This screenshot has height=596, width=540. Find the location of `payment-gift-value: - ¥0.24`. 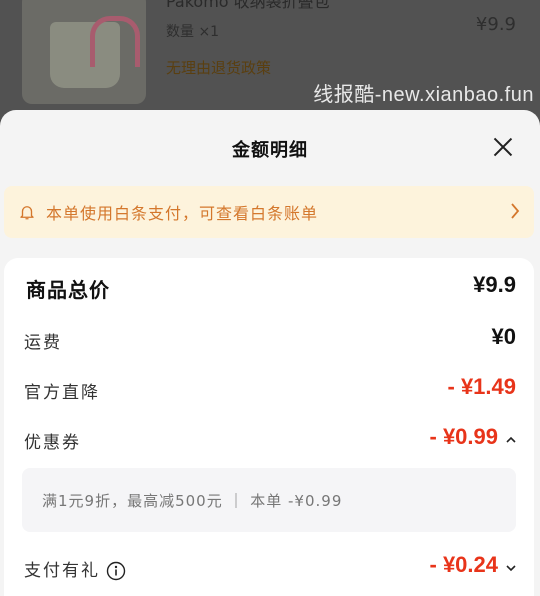

payment-gift-value: - ¥0.24 is located at coordinates (464, 564).